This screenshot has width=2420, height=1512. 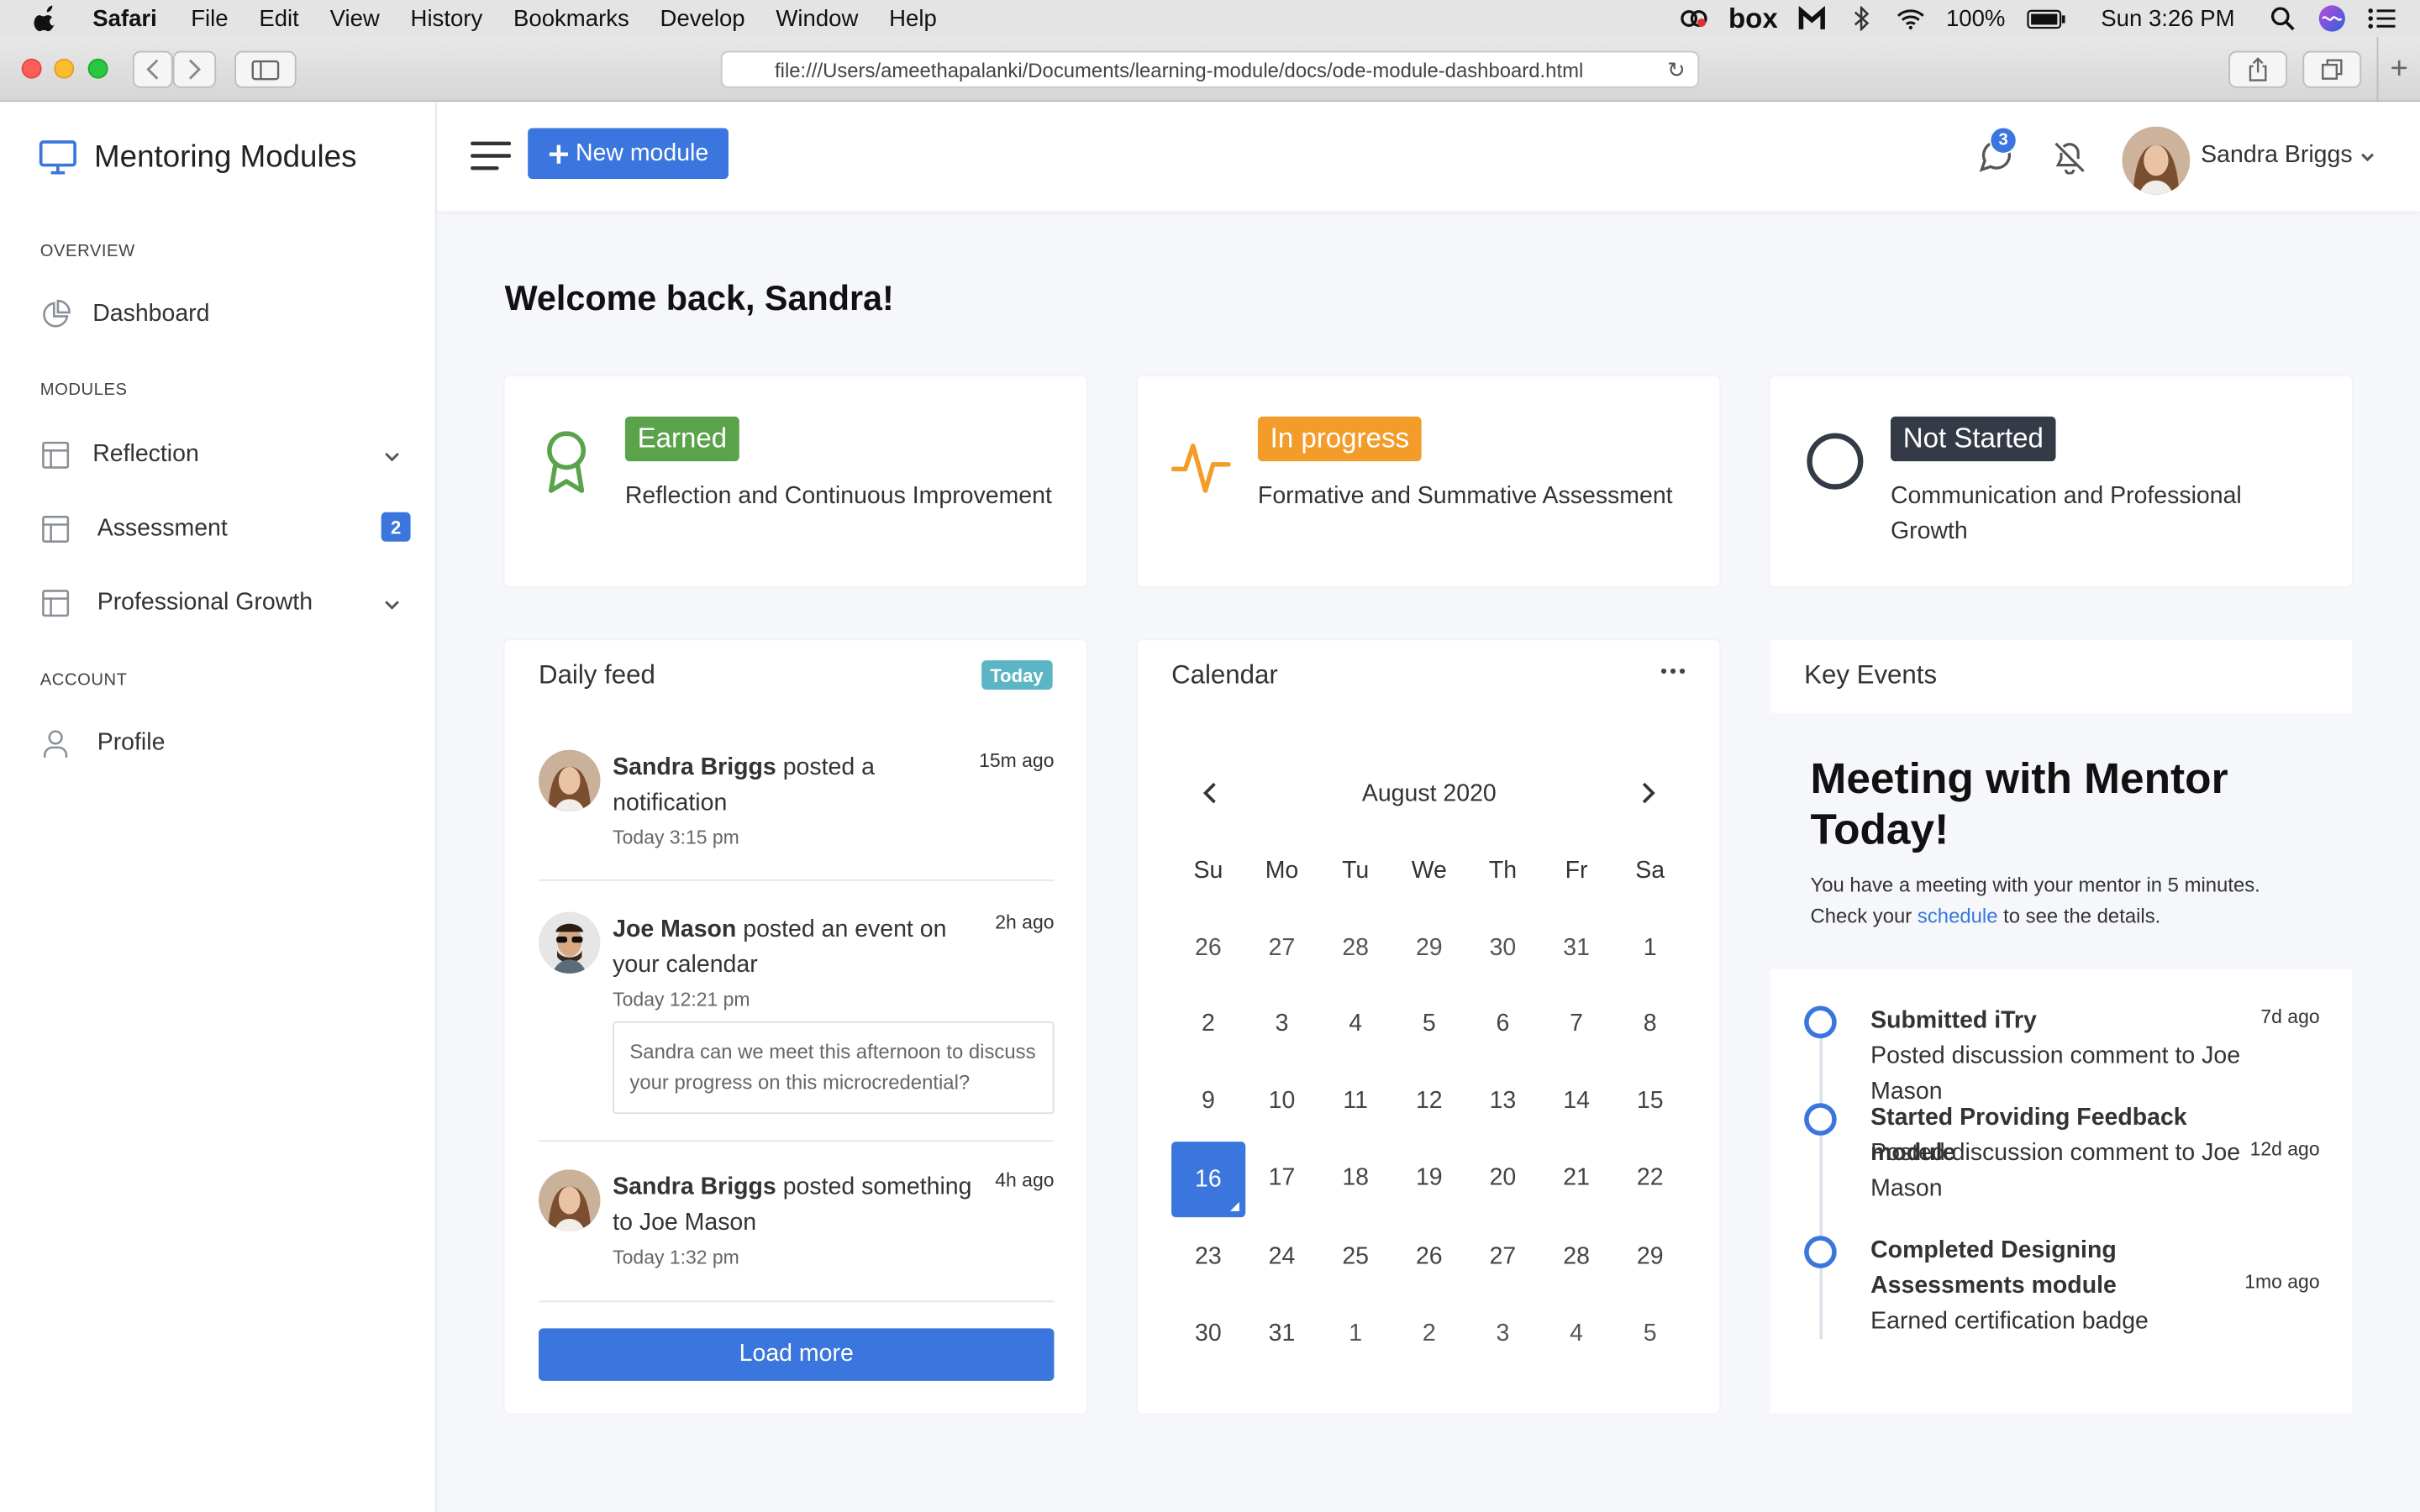 I want to click on wifi-icon, so click(x=1911, y=18).